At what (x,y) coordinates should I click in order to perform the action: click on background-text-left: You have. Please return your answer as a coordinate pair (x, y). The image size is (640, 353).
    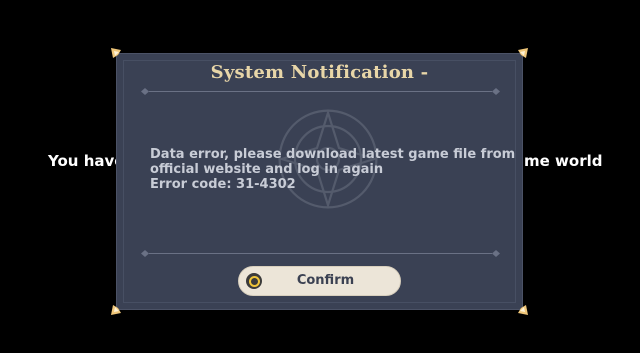
    Looking at the image, I should click on (86, 161).